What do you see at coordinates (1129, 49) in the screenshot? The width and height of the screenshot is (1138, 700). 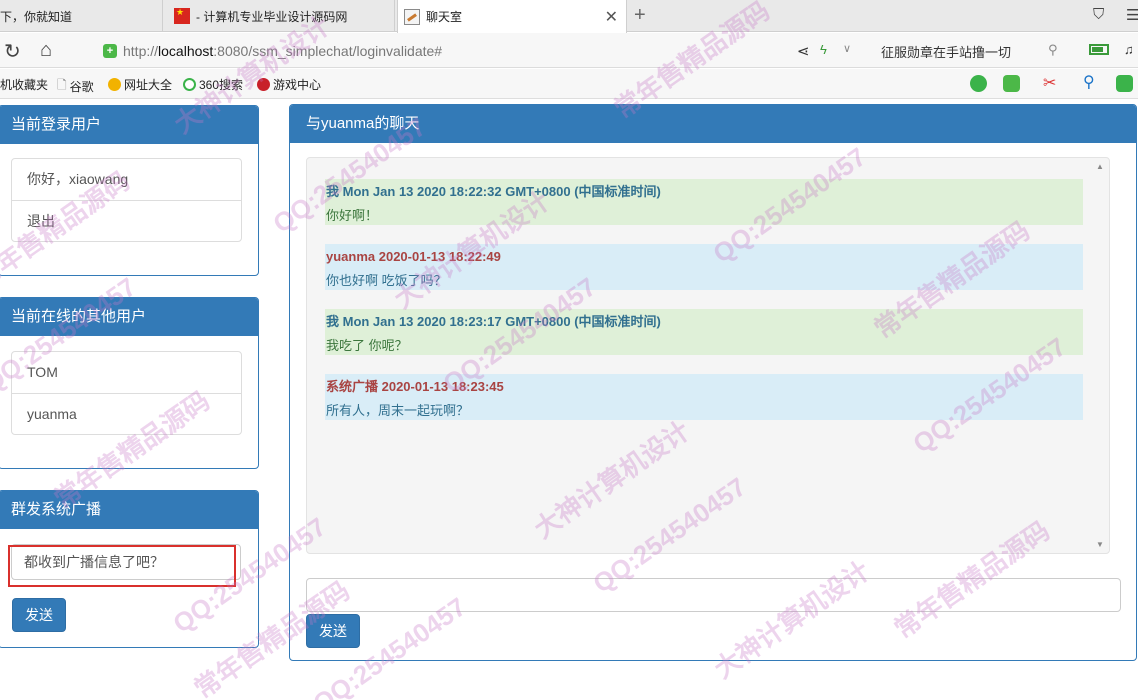 I see `audio-icon: ♫` at bounding box center [1129, 49].